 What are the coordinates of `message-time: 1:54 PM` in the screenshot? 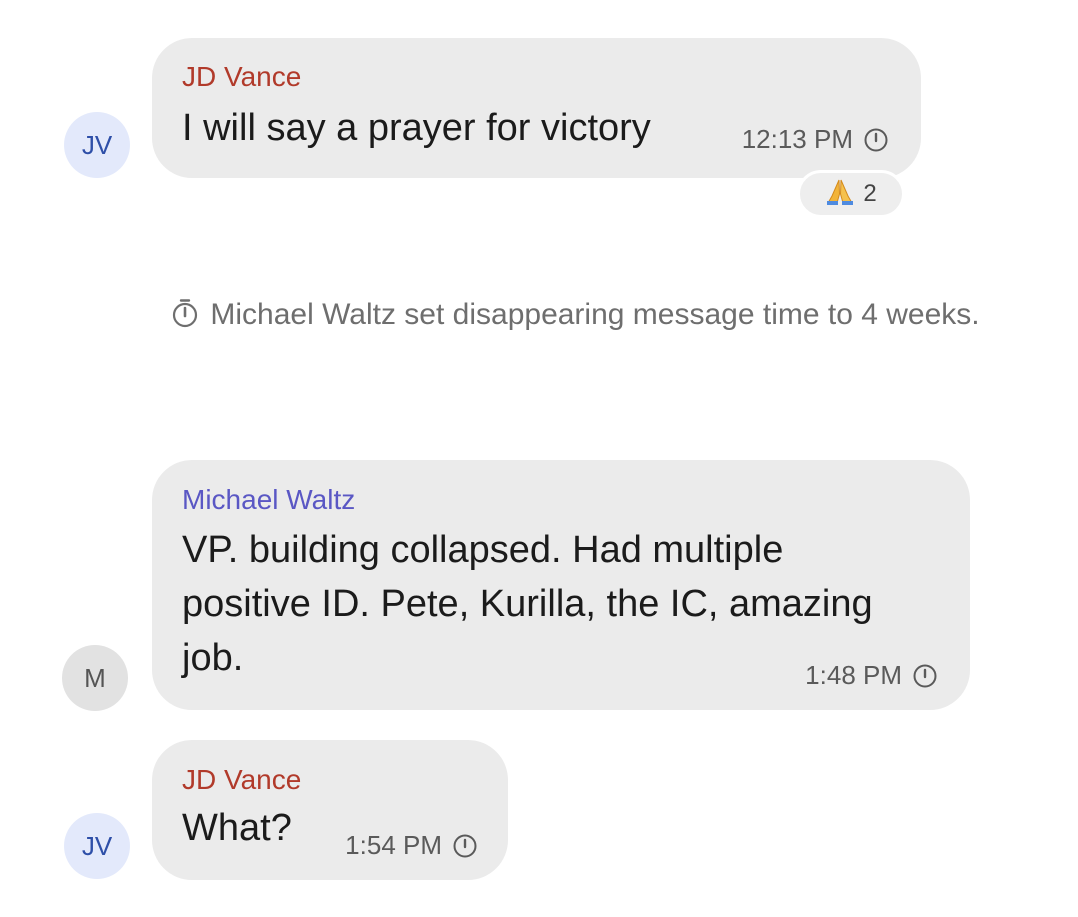 It's located at (393, 845).